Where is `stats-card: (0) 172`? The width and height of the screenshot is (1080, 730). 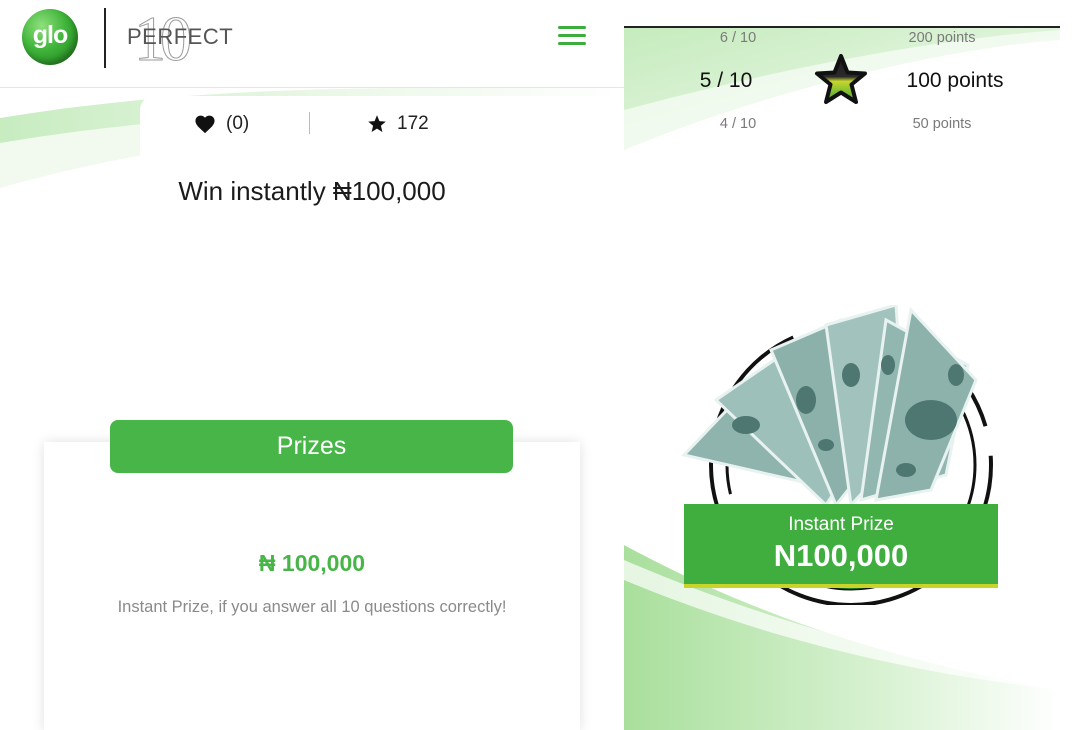 stats-card: (0) 172 is located at coordinates (382, 126).